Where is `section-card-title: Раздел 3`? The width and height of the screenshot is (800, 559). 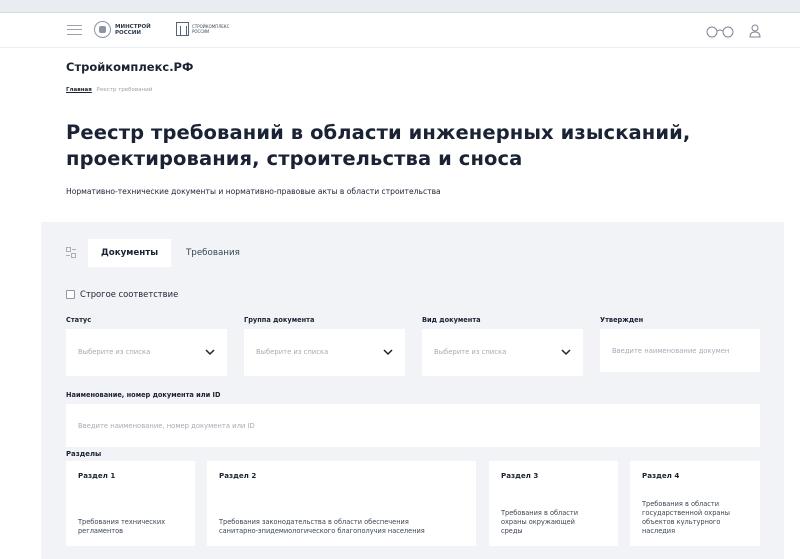
section-card-title: Раздел 3 is located at coordinates (520, 475).